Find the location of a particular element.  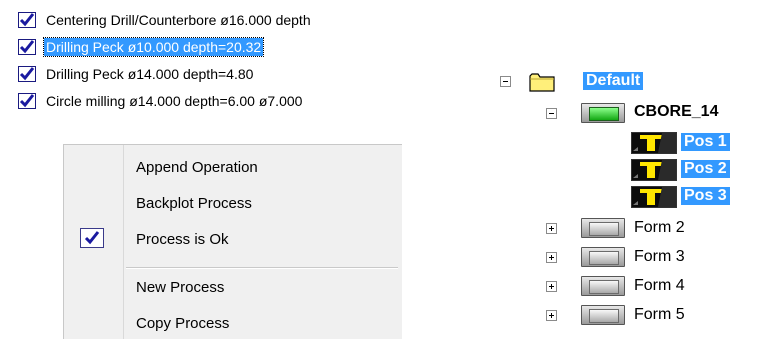

tree-node-position: Pos 3 is located at coordinates (705, 196).